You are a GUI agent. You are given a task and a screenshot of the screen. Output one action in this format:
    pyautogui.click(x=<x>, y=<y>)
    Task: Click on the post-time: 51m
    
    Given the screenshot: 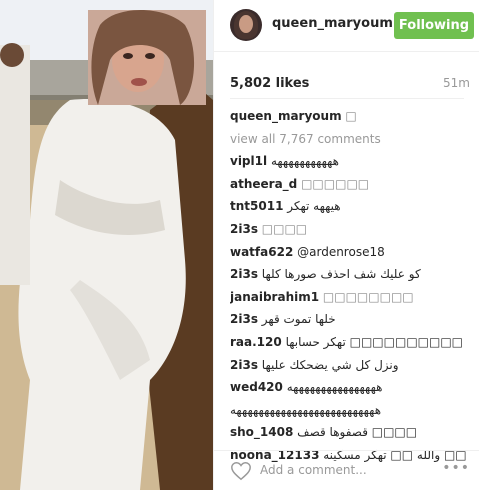 What is the action you would take?
    pyautogui.click(x=456, y=83)
    